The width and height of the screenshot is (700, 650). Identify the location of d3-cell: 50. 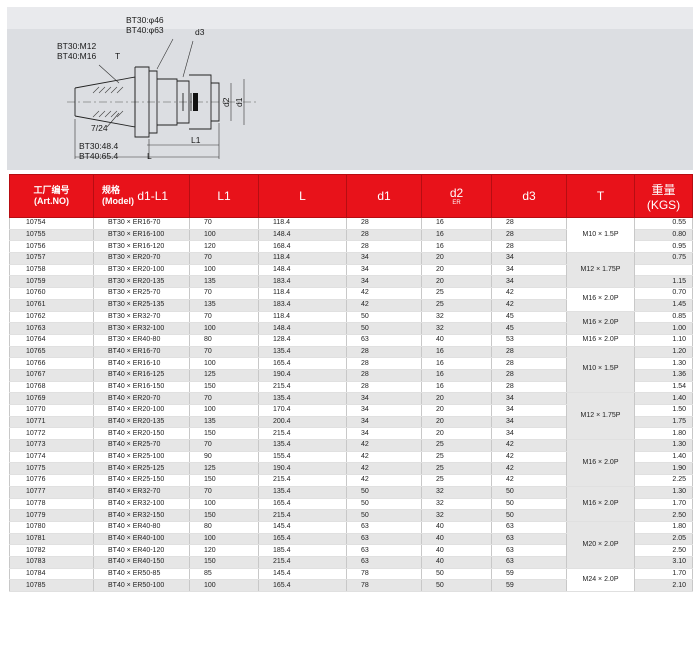
(529, 504).